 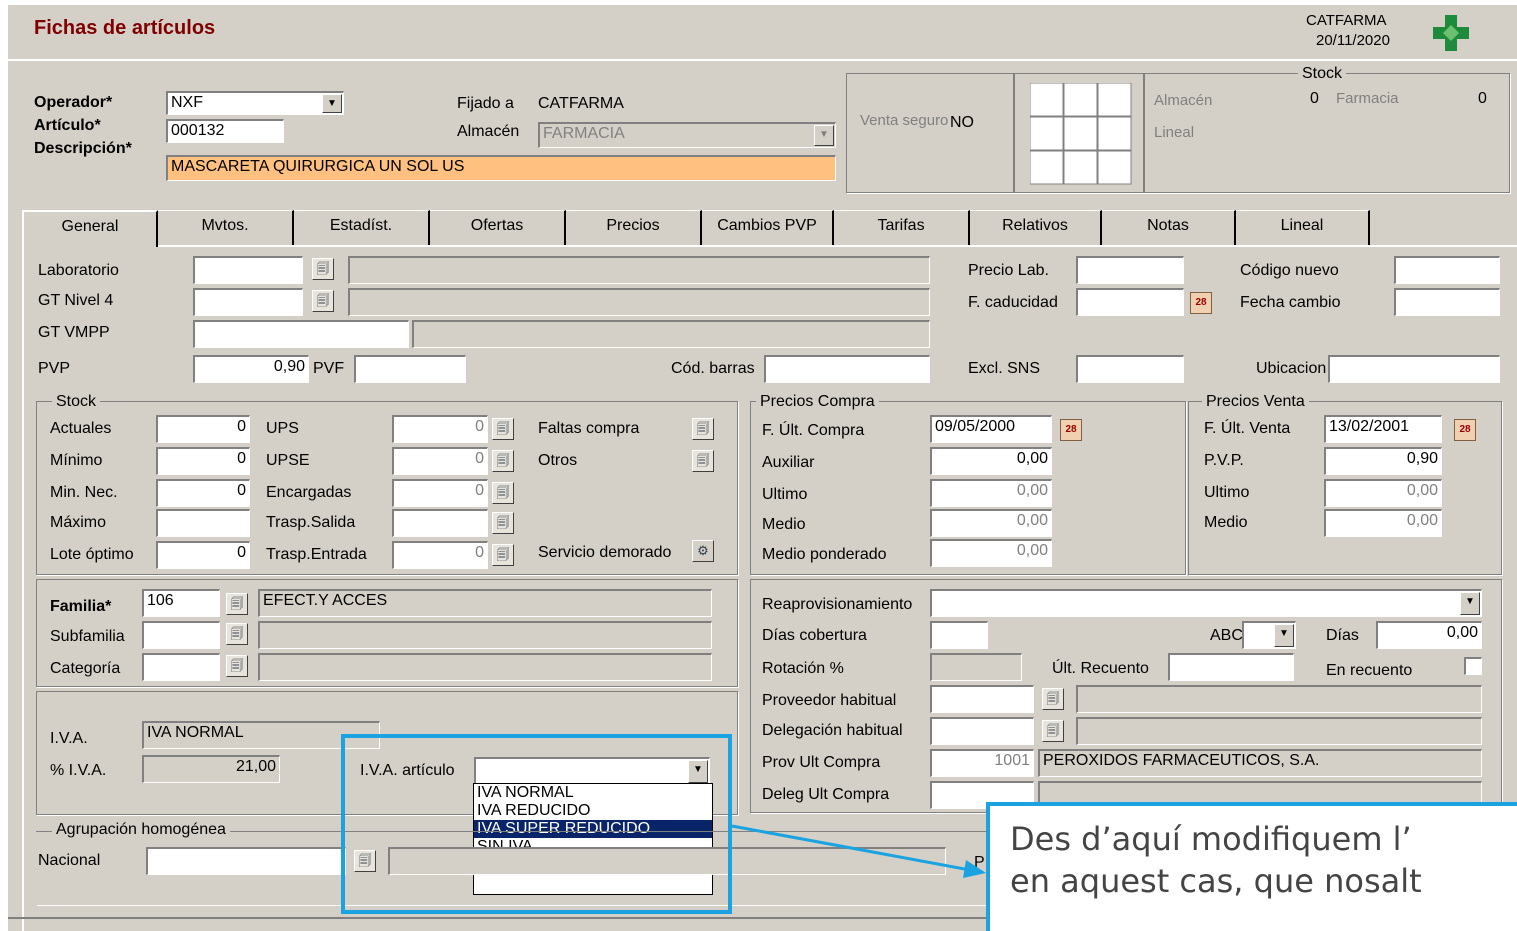 What do you see at coordinates (248, 302) in the screenshot?
I see `gt-nivel4-input` at bounding box center [248, 302].